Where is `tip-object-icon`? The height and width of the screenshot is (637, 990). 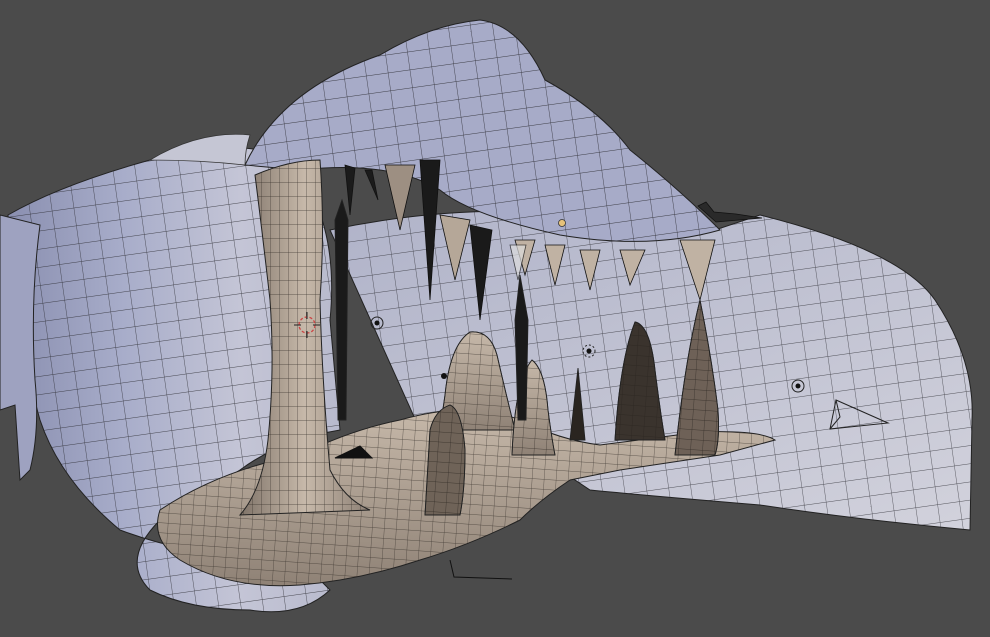 tip-object-icon is located at coordinates (730, 212).